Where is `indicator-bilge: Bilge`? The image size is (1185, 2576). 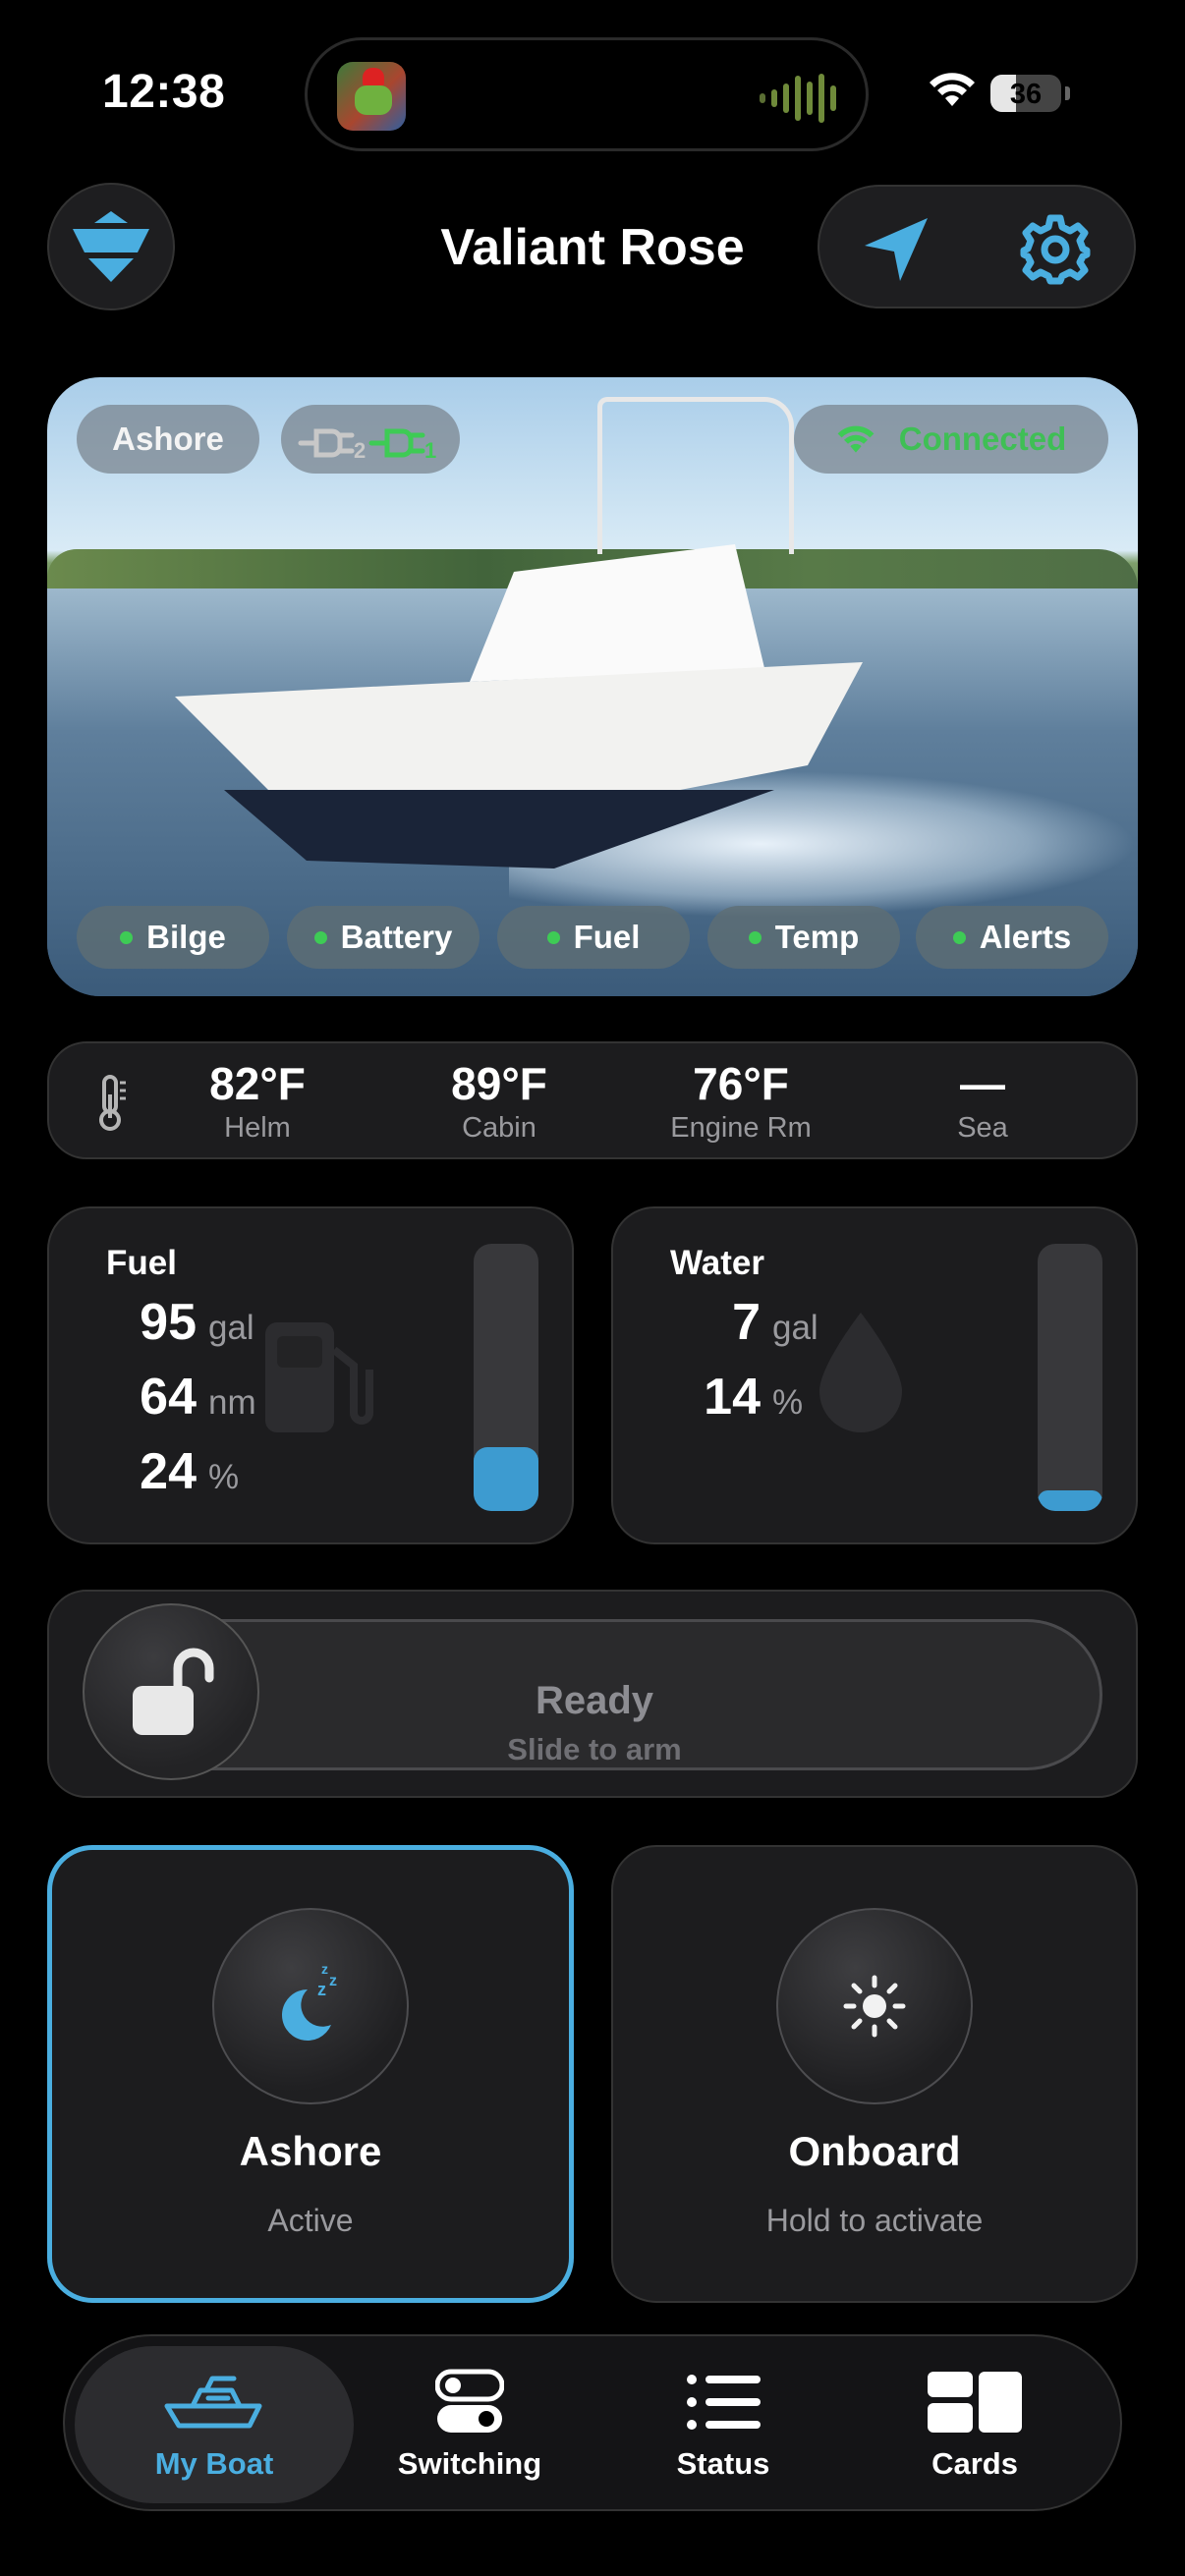
indicator-bilge: Bilge is located at coordinates (173, 937).